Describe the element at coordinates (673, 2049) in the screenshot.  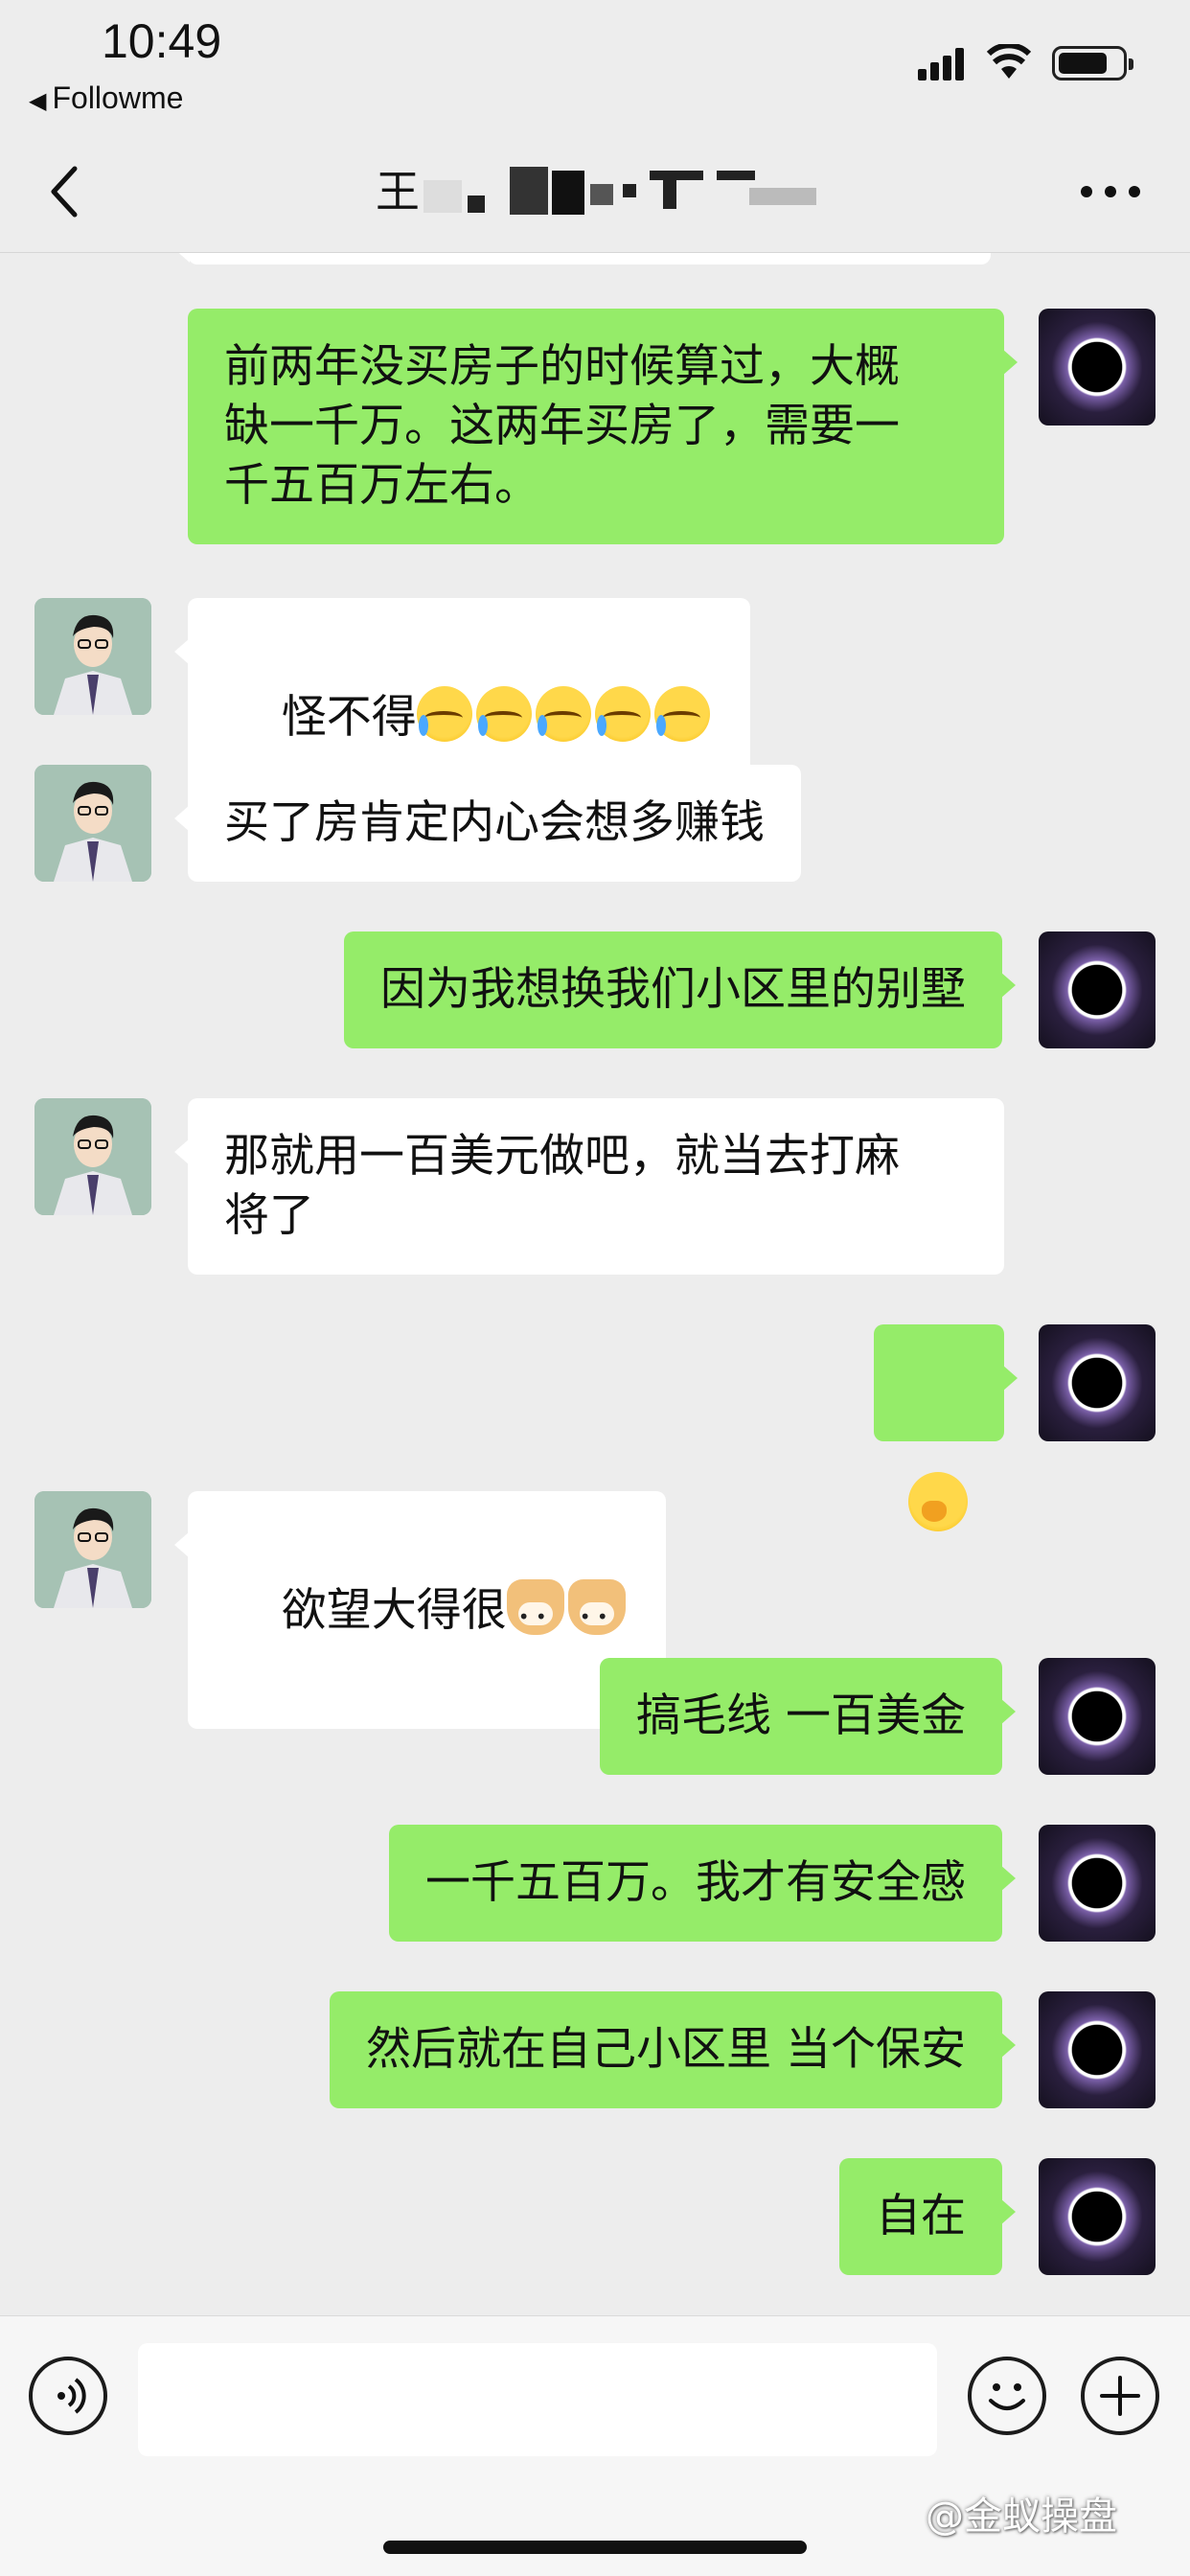
I see `message-bubble-sent: 然后就在自己小区里 当个保安` at that location.